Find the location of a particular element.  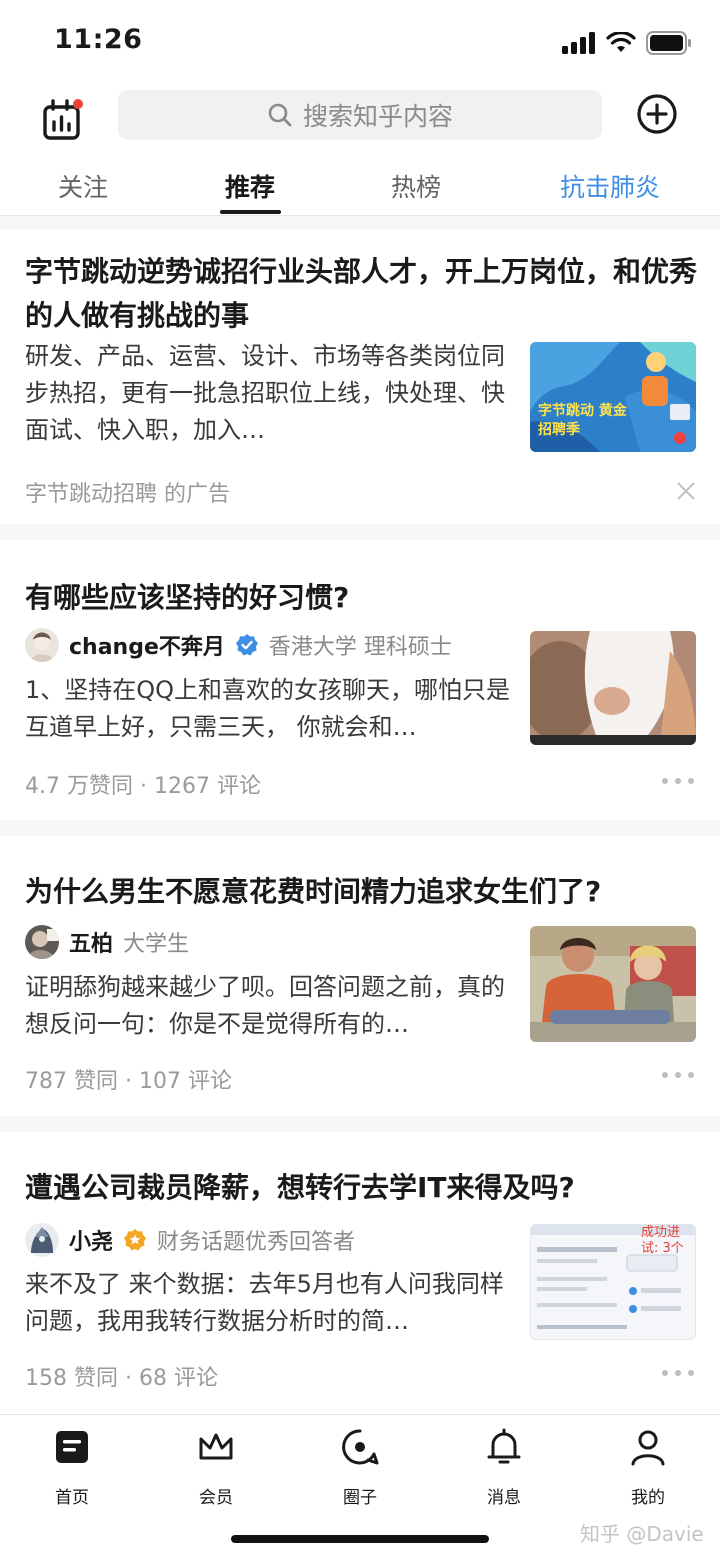

nav-membership: 会员 is located at coordinates (216, 1467).